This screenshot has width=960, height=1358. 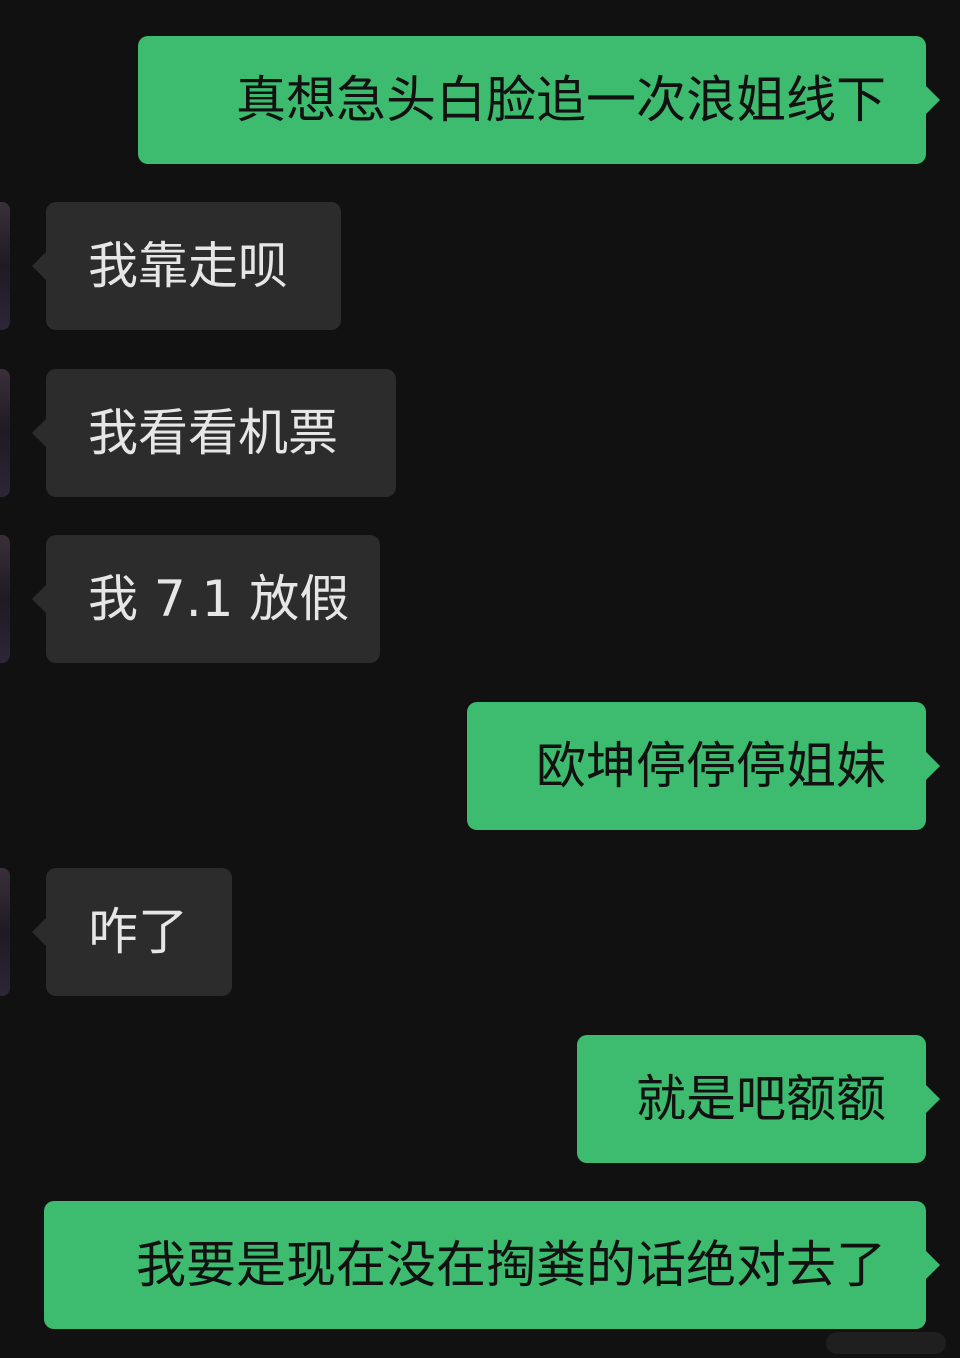 What do you see at coordinates (761, 1099) in the screenshot?
I see `message-text: 就是吧额额` at bounding box center [761, 1099].